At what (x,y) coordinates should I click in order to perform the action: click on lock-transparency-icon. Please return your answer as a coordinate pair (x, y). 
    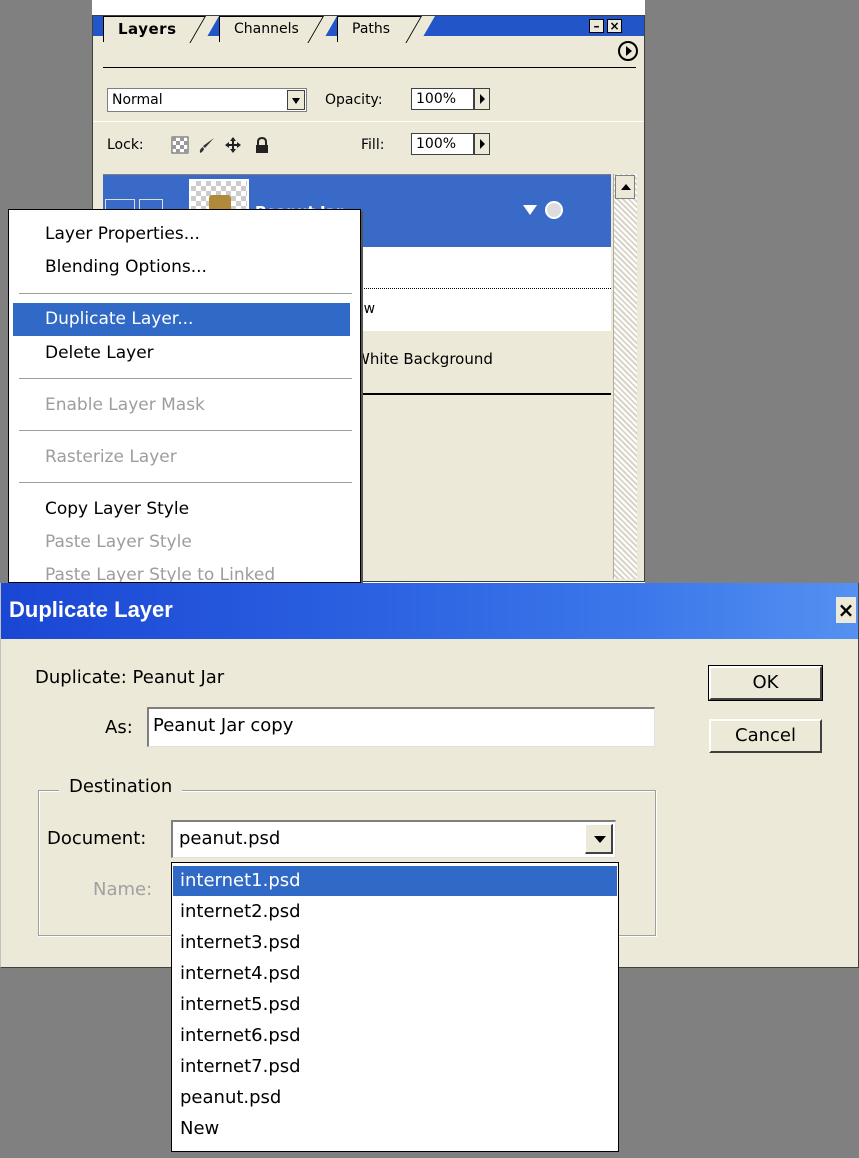
    Looking at the image, I should click on (180, 145).